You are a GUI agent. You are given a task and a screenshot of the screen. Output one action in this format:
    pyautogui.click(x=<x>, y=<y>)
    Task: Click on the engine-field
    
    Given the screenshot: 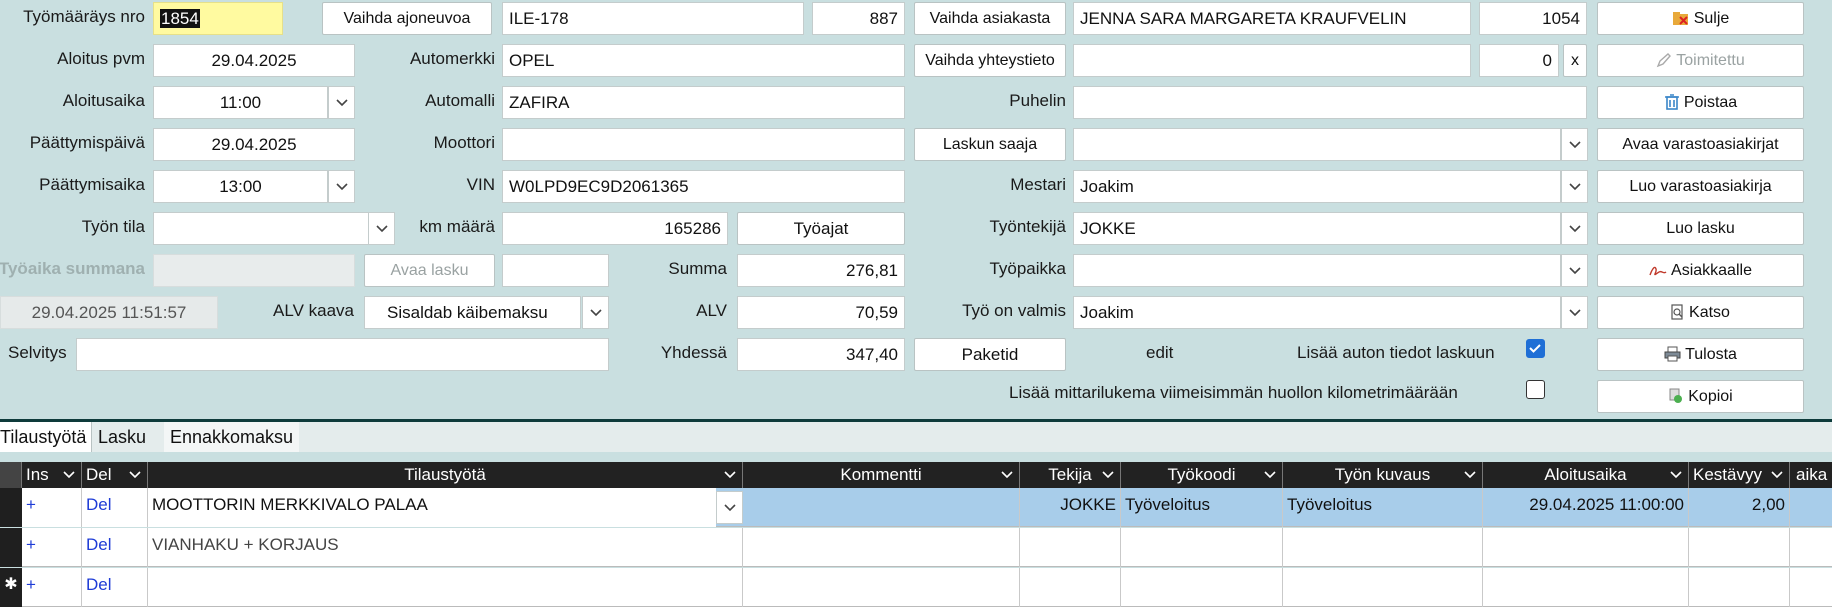 What is the action you would take?
    pyautogui.click(x=703, y=144)
    